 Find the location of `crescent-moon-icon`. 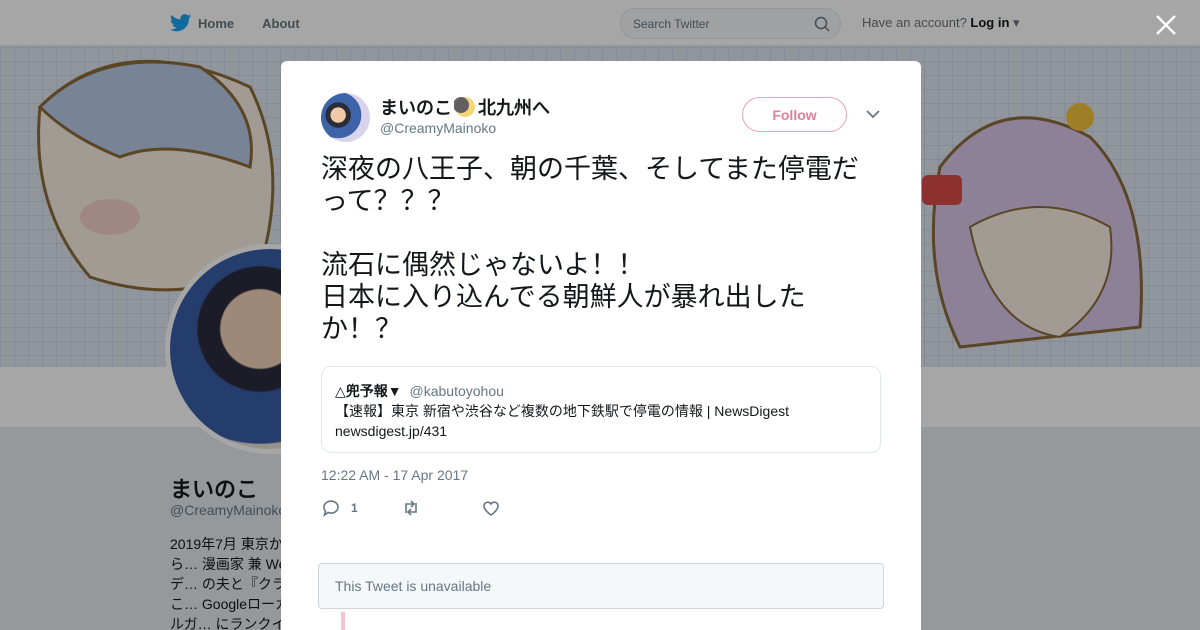

crescent-moon-icon is located at coordinates (464, 107).